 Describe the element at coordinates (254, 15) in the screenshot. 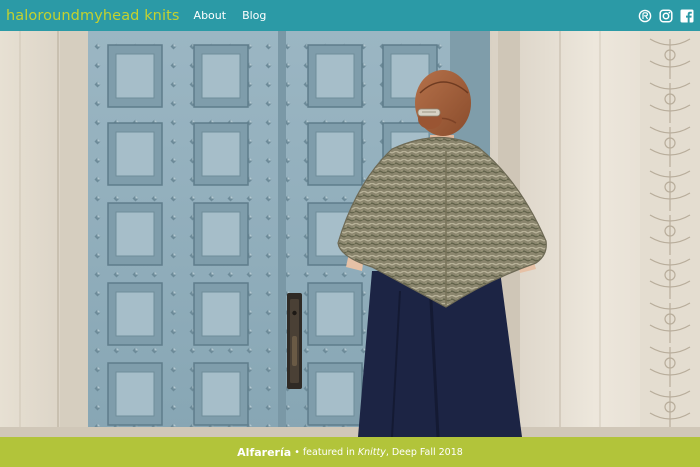

I see `nav-link-blog: Blog` at that location.